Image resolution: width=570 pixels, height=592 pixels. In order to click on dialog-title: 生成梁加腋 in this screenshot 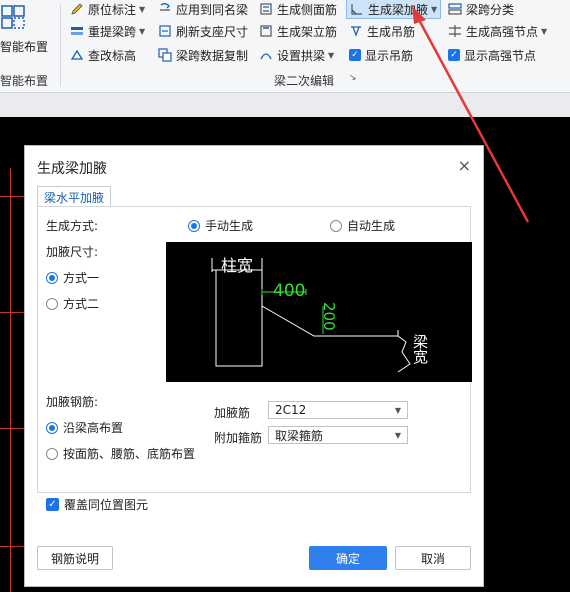, I will do `click(72, 169)`.